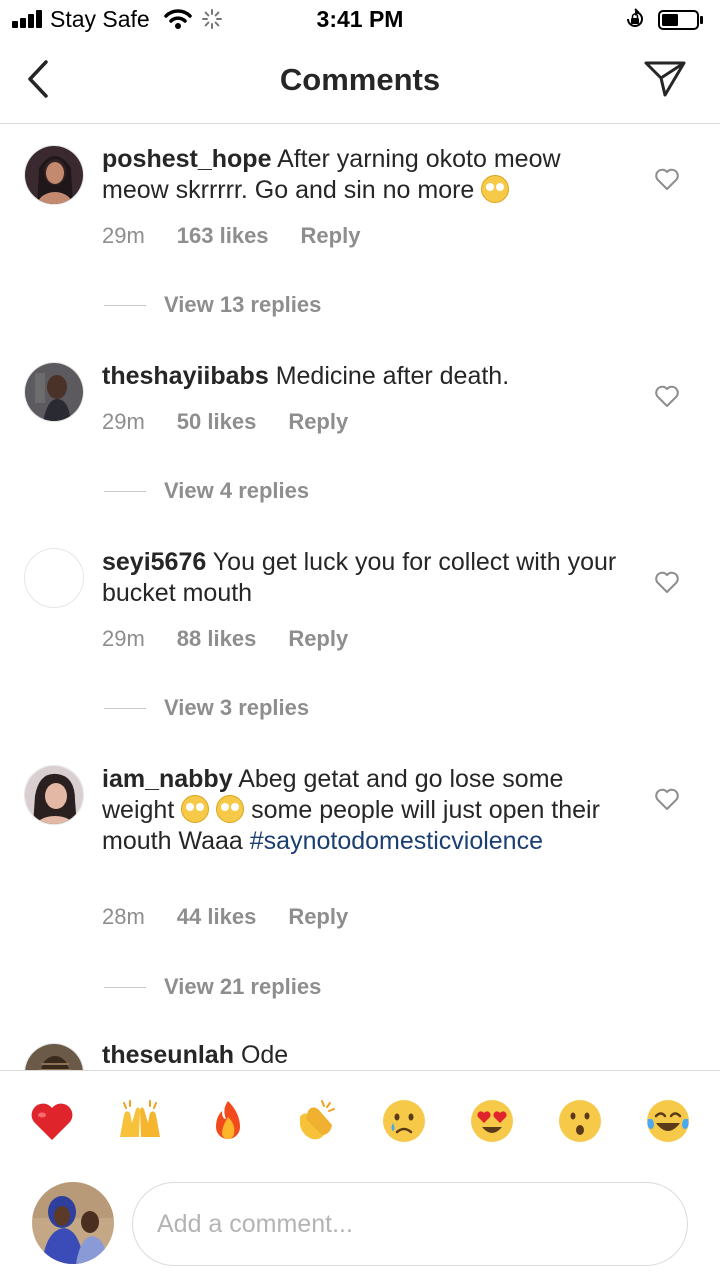  I want to click on crying-face-emoji-icon, so click(404, 1121).